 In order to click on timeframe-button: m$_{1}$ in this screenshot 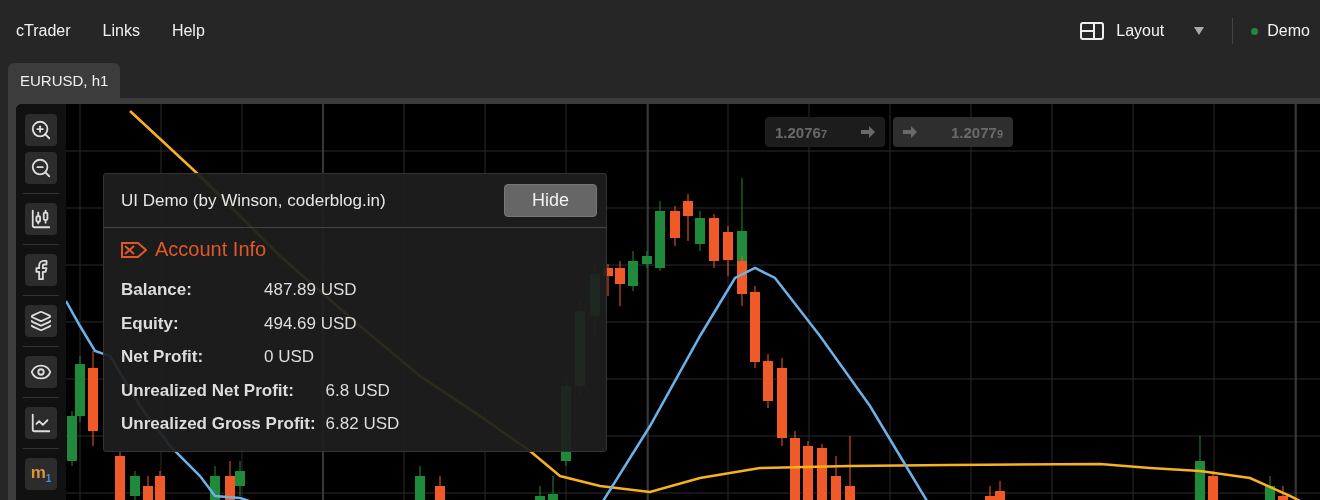, I will do `click(41, 474)`.